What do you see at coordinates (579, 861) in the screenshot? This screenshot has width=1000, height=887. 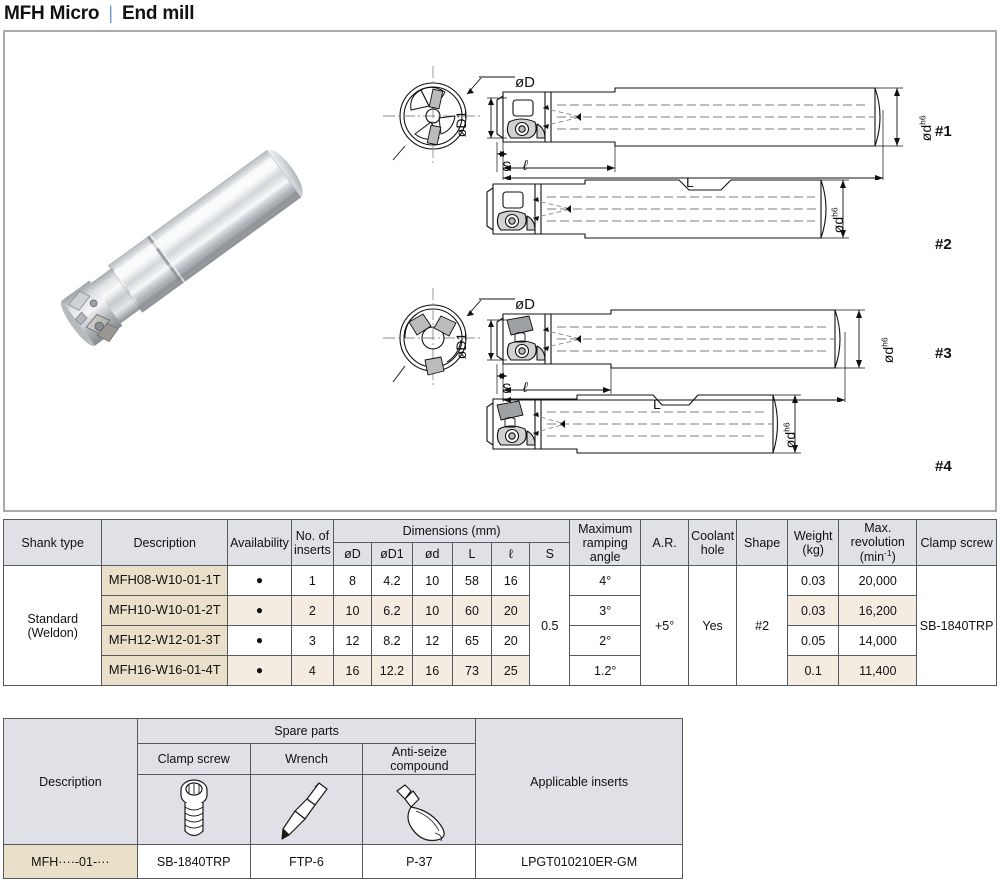 I see `cell-applicable-inserts: LPGT010210ER-GM` at bounding box center [579, 861].